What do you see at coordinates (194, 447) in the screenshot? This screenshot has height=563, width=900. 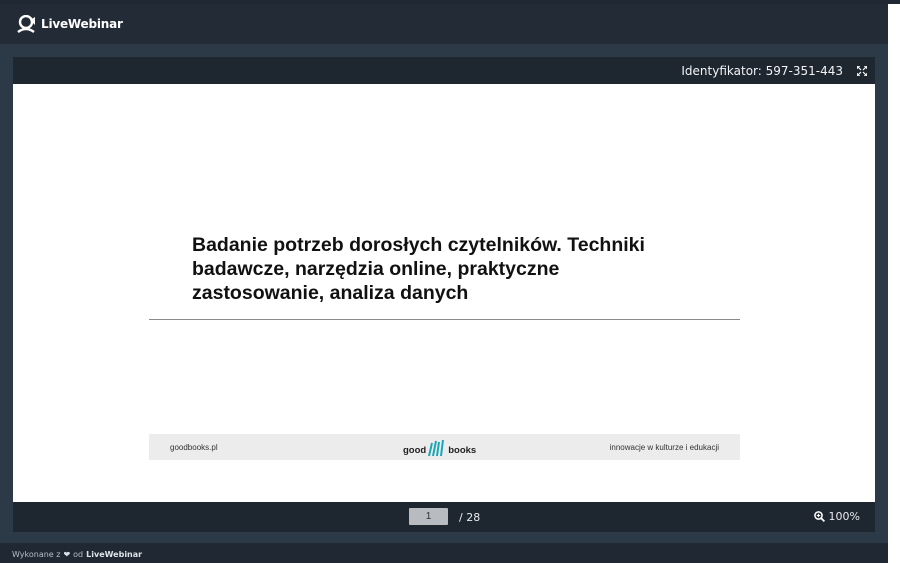 I see `footer-website: goodbooks.pl` at bounding box center [194, 447].